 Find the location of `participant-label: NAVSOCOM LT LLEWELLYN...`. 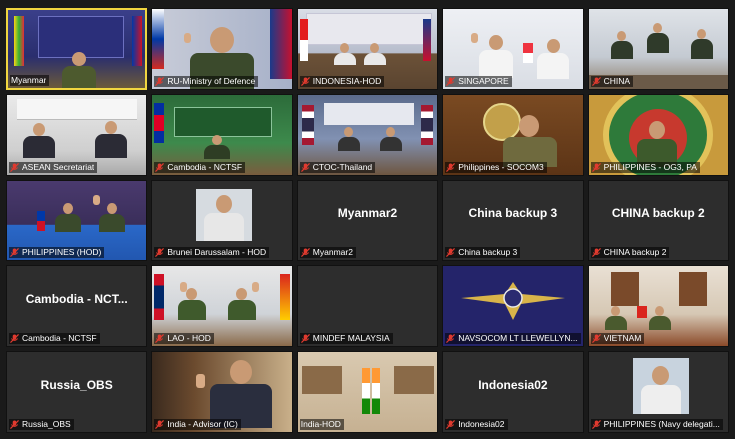

participant-label: NAVSOCOM LT LLEWELLYN... is located at coordinates (513, 339).